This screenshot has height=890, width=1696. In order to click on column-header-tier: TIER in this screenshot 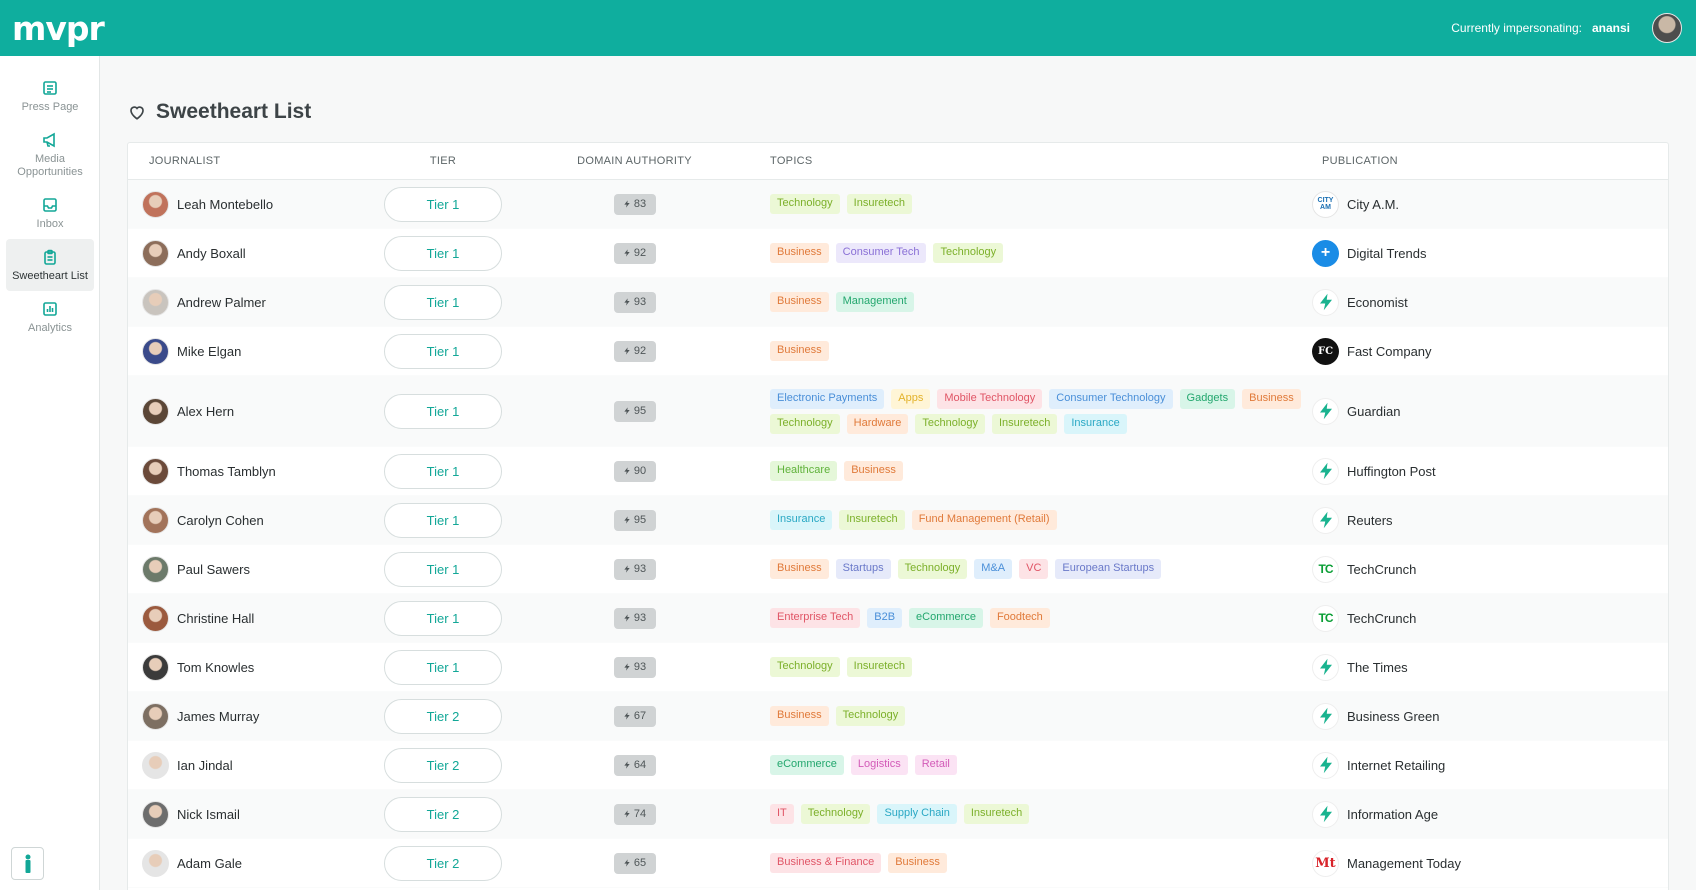, I will do `click(443, 161)`.